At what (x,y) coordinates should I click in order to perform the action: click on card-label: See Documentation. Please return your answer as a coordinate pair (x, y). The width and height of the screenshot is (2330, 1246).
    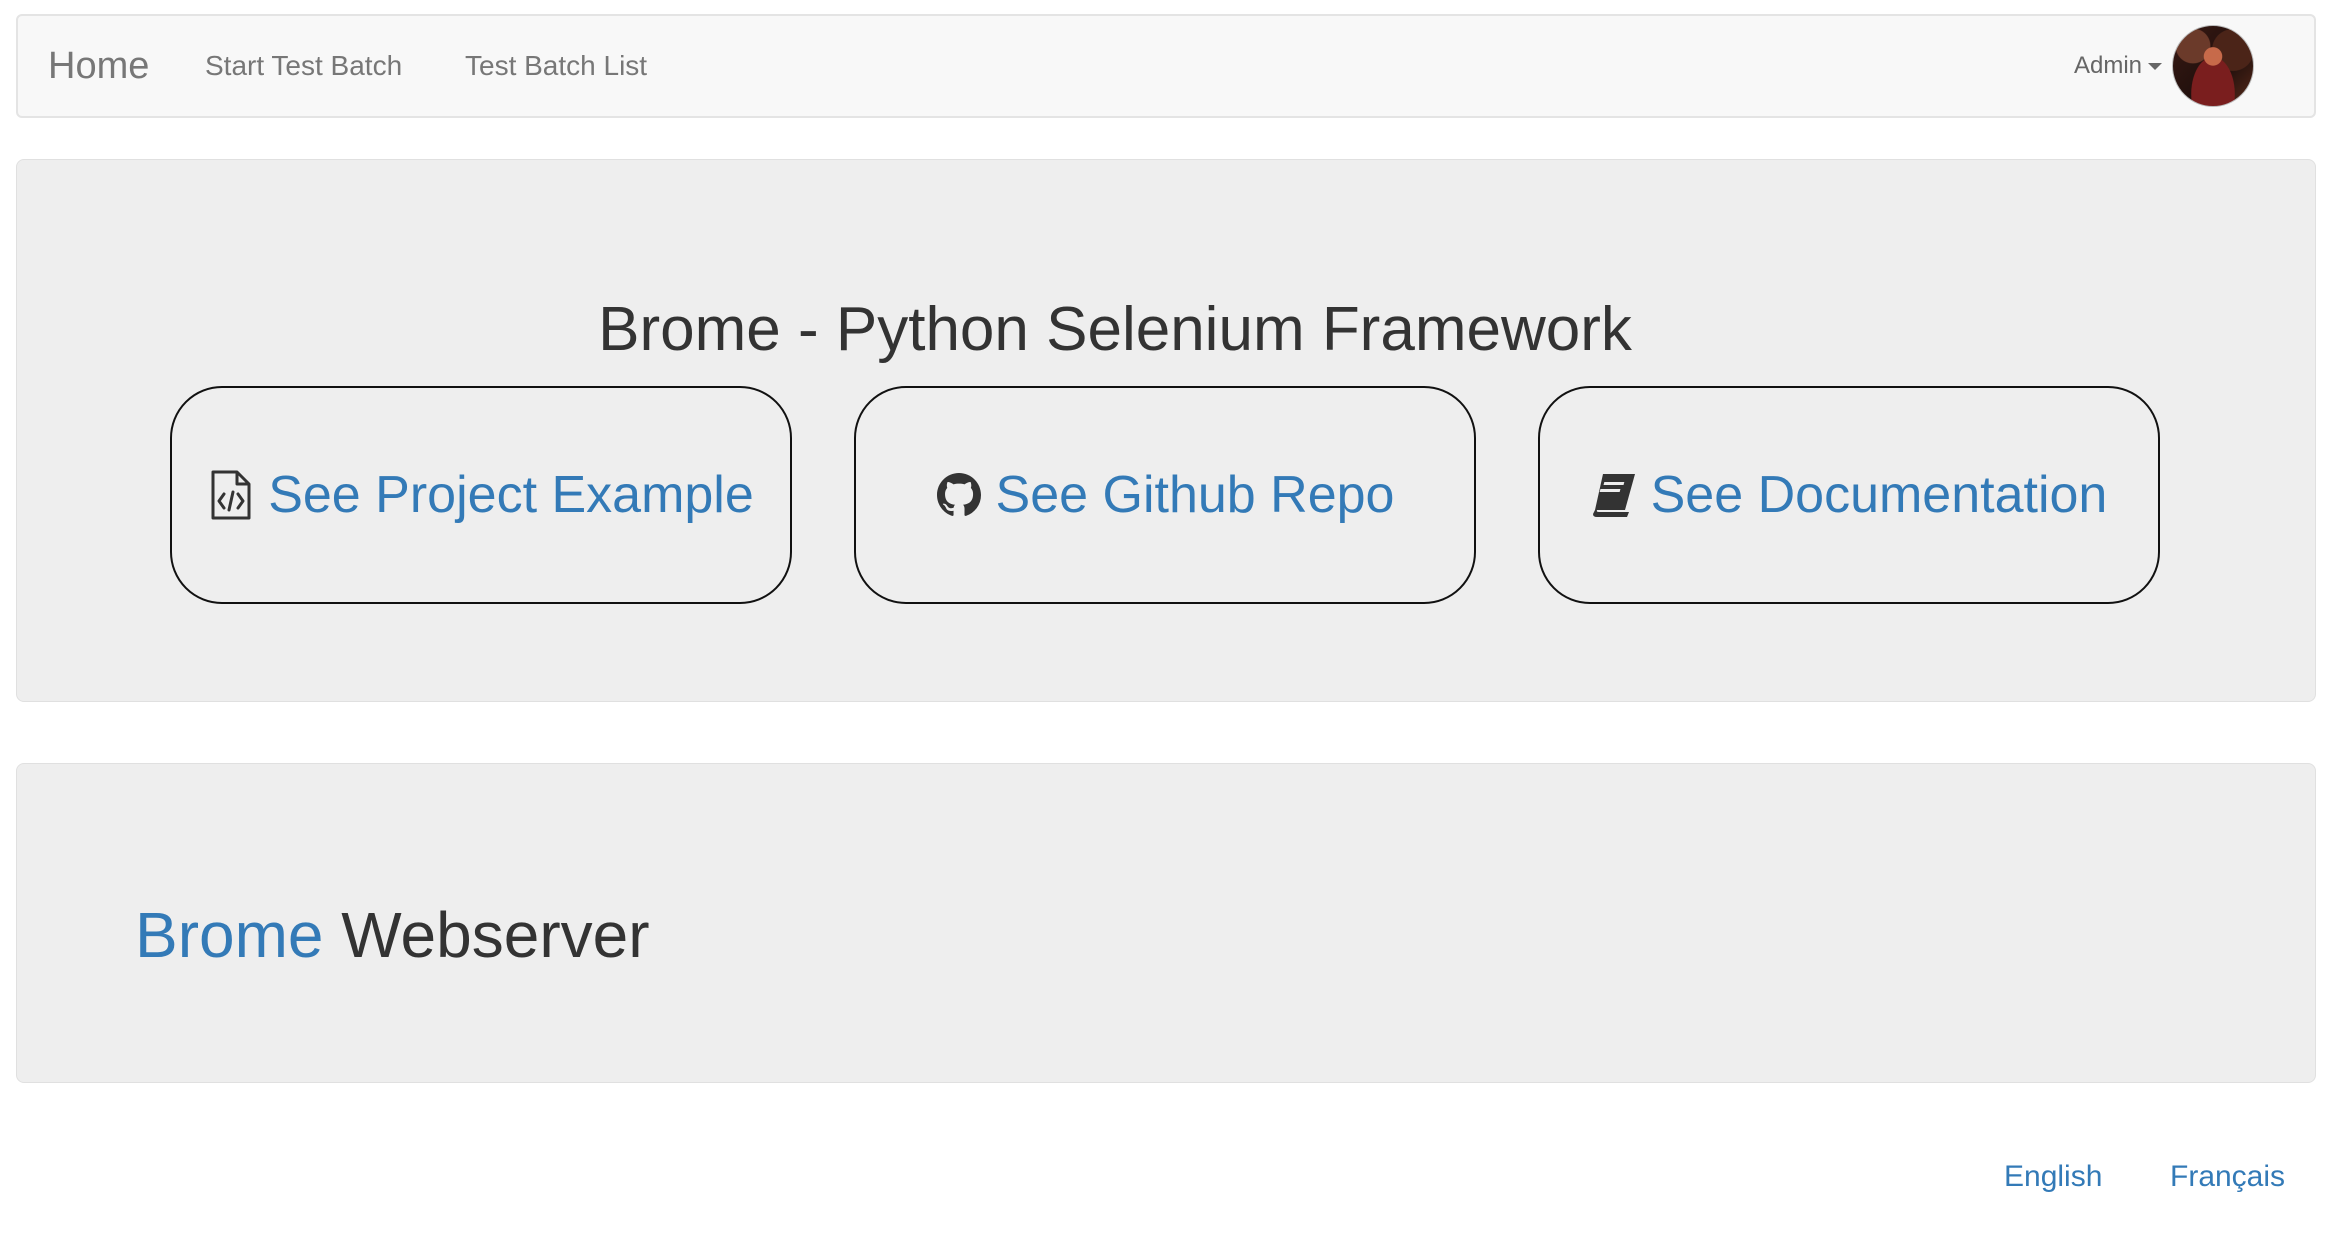
    Looking at the image, I should click on (1879, 495).